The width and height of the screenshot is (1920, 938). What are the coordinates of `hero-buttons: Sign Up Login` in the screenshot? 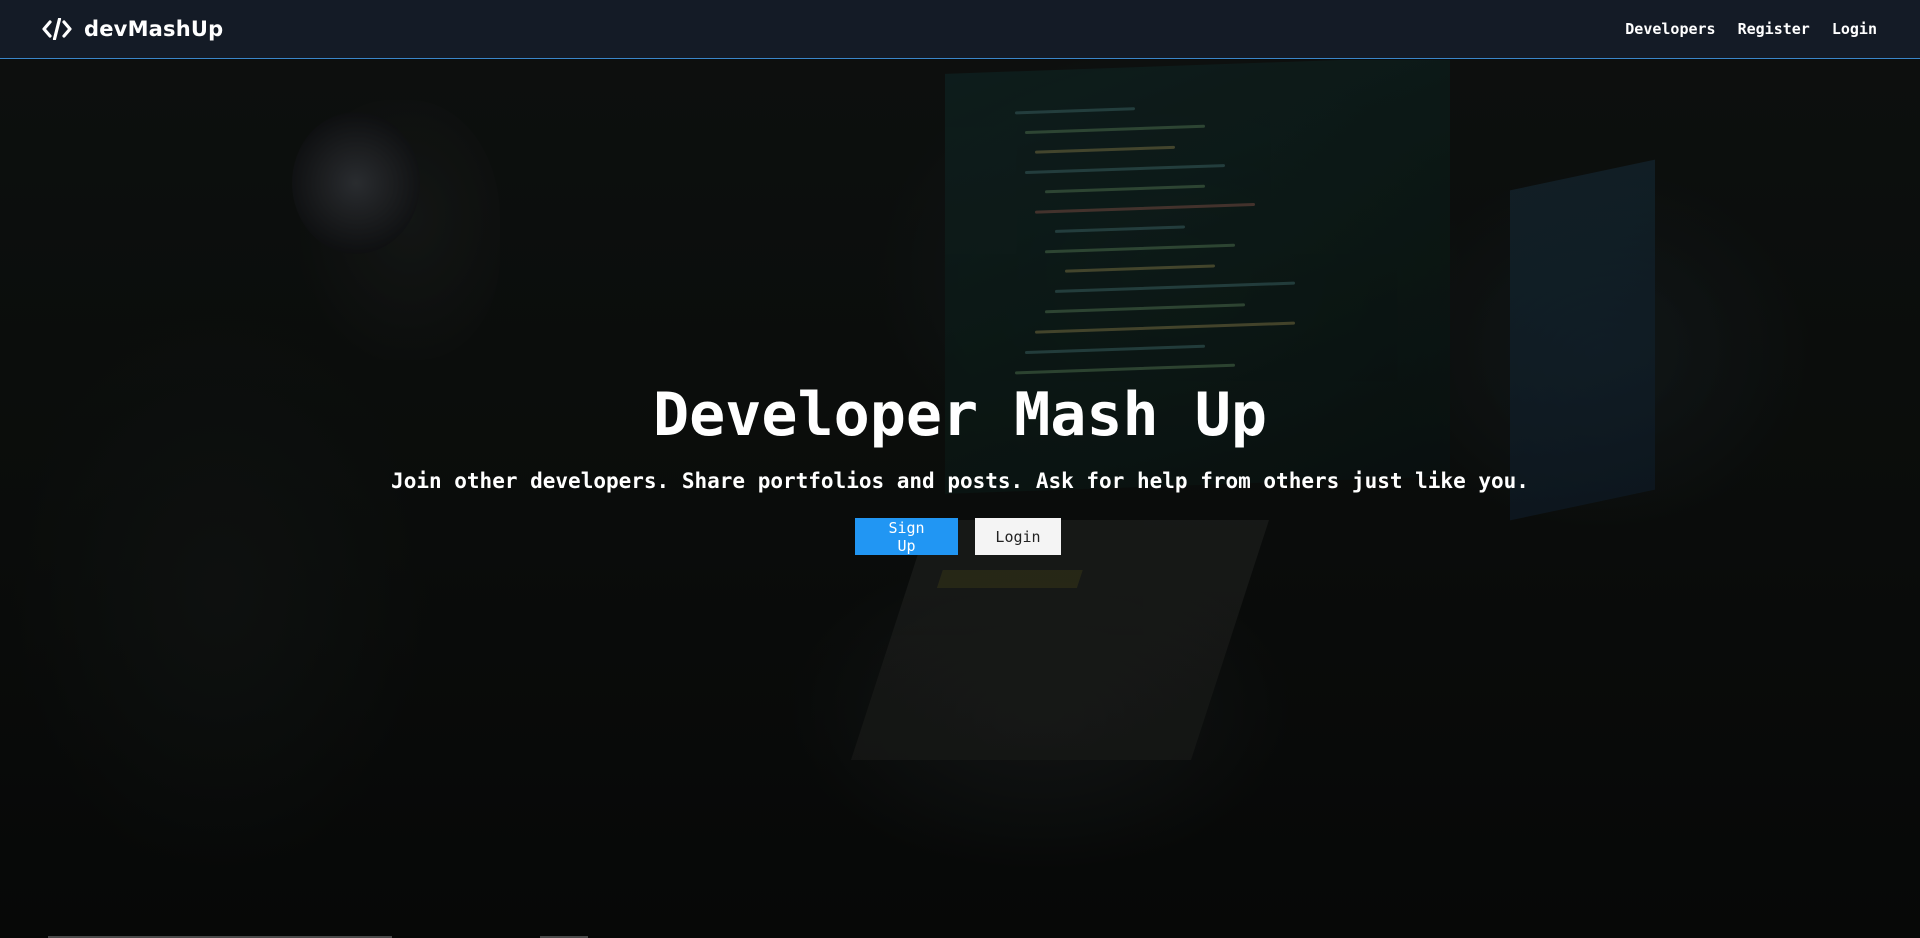 It's located at (960, 536).